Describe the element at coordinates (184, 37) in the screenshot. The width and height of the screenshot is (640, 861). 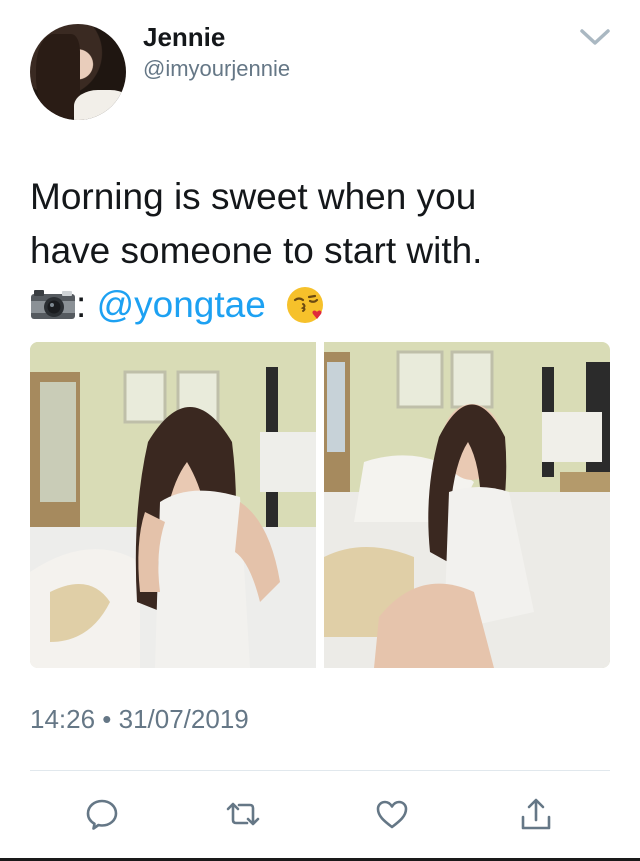
I see `author-name: Jennie` at that location.